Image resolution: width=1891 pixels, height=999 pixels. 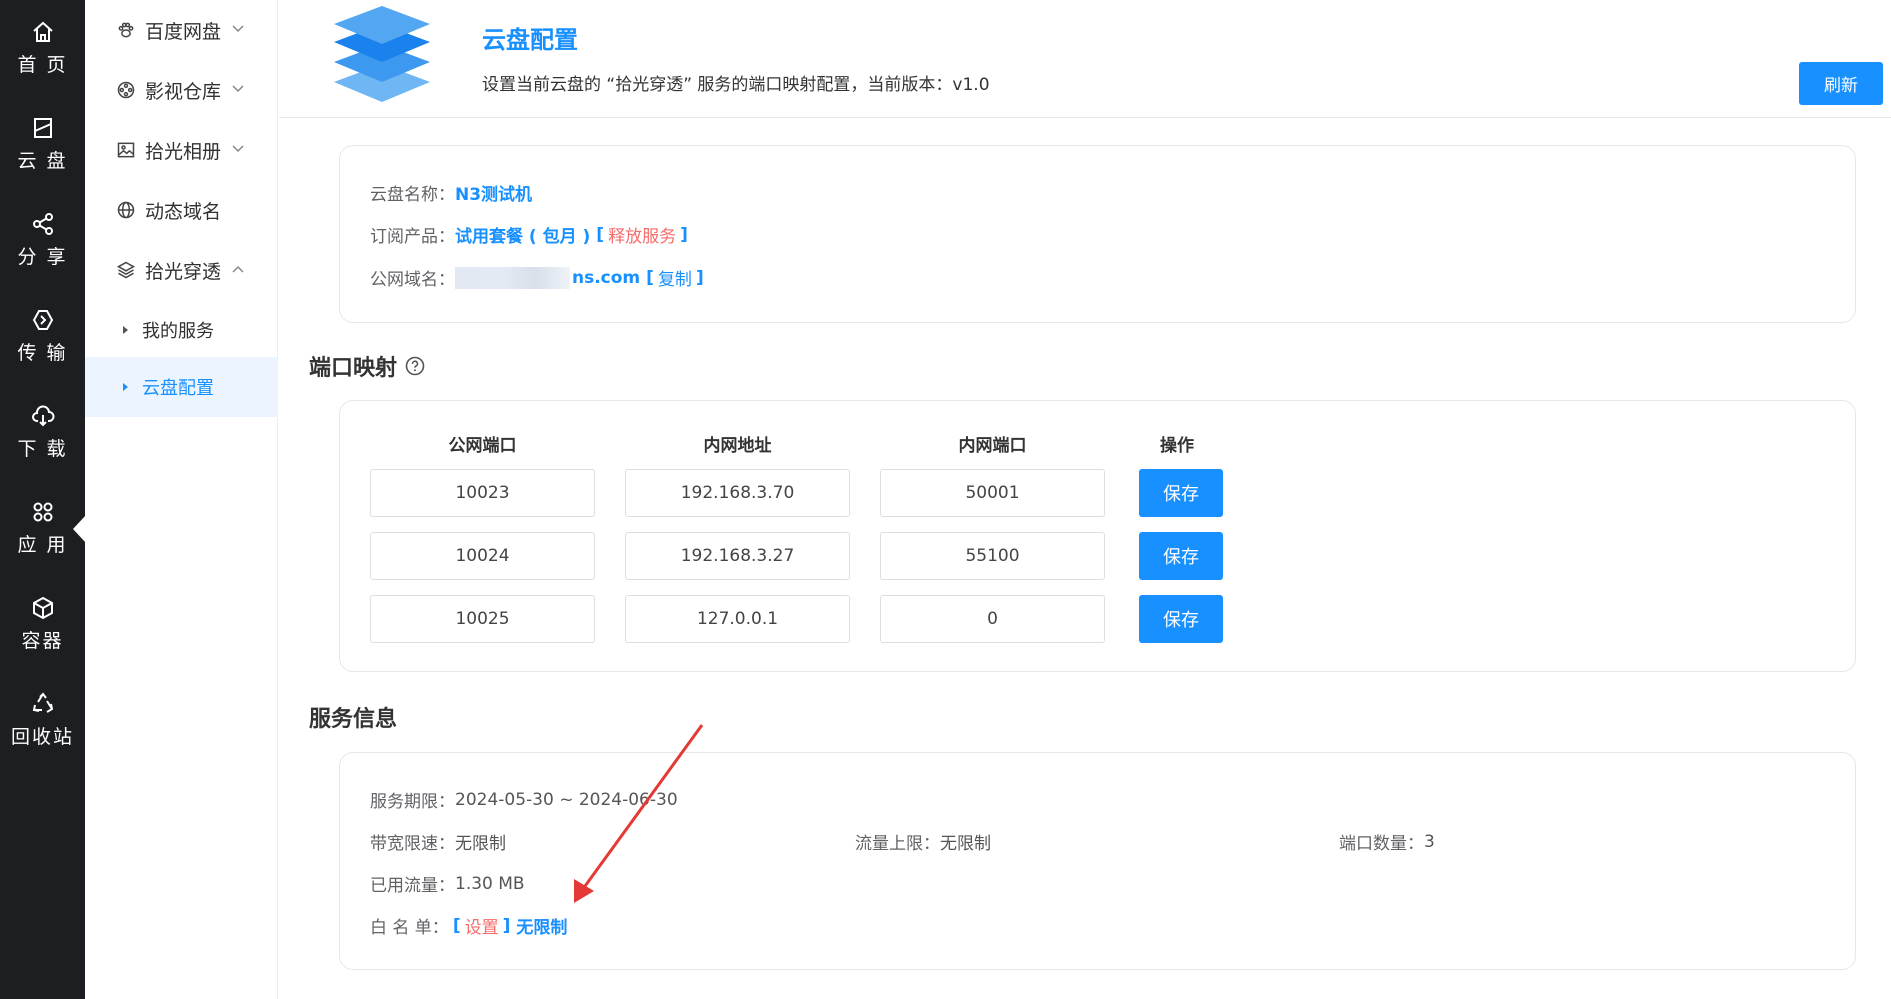 I want to click on rail-label: 容器, so click(x=42, y=640).